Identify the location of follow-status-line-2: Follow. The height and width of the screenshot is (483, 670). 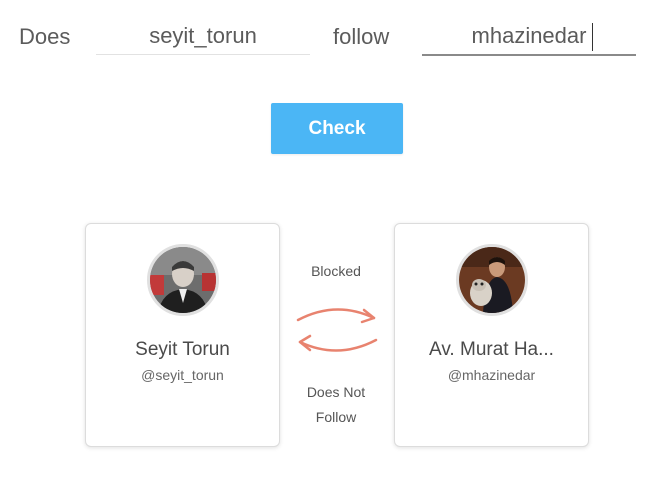
(336, 417).